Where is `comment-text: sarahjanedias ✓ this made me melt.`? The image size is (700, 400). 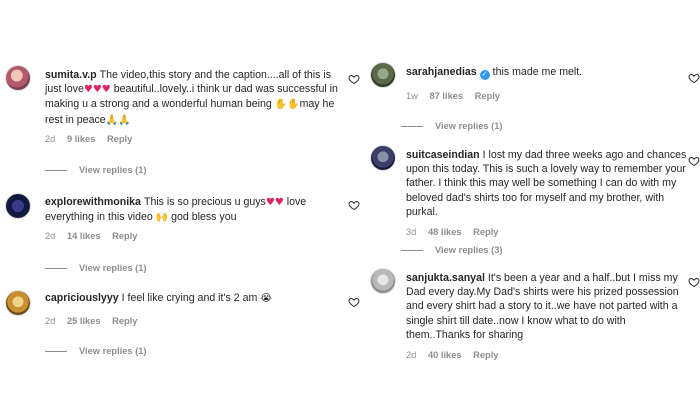 comment-text: sarahjanedias ✓ this made me melt. is located at coordinates (494, 73).